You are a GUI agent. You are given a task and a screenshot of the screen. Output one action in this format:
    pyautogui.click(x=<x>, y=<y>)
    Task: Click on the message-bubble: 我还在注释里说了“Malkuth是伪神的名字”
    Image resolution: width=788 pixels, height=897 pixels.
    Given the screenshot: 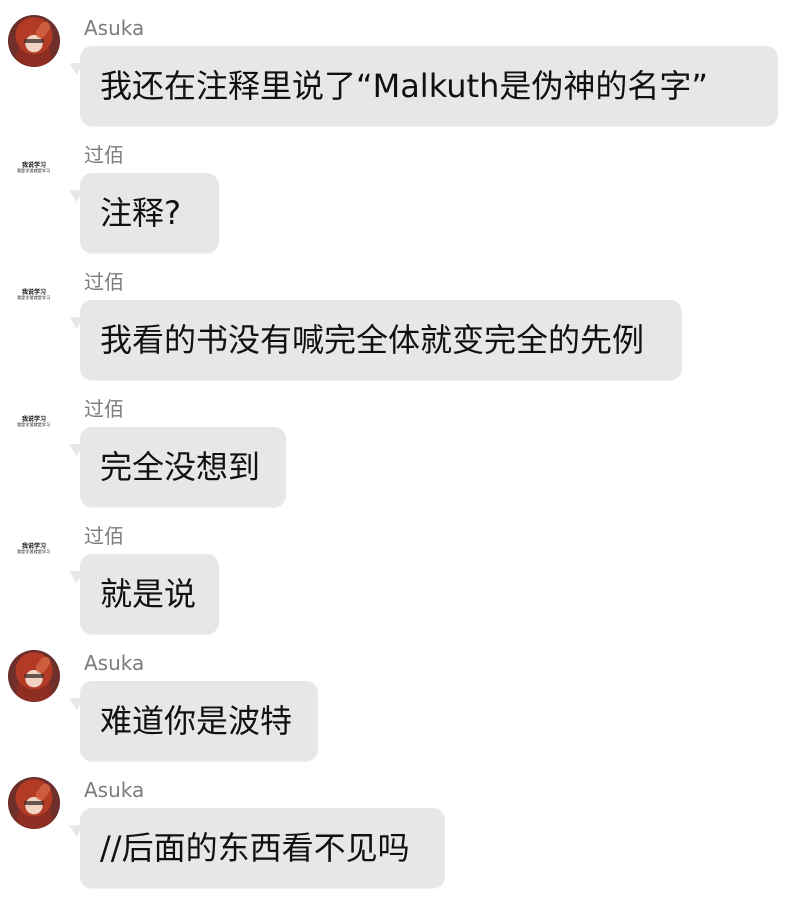 What is the action you would take?
    pyautogui.click(x=429, y=86)
    